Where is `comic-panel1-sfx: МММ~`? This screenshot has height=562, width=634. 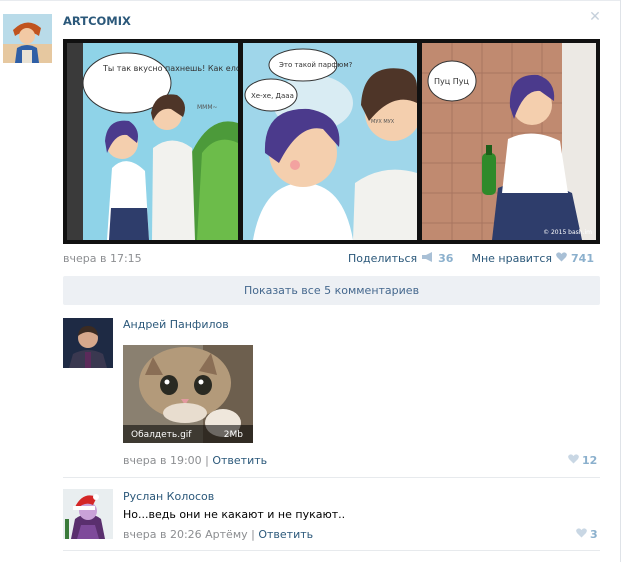 comic-panel1-sfx: МММ~ is located at coordinates (207, 107).